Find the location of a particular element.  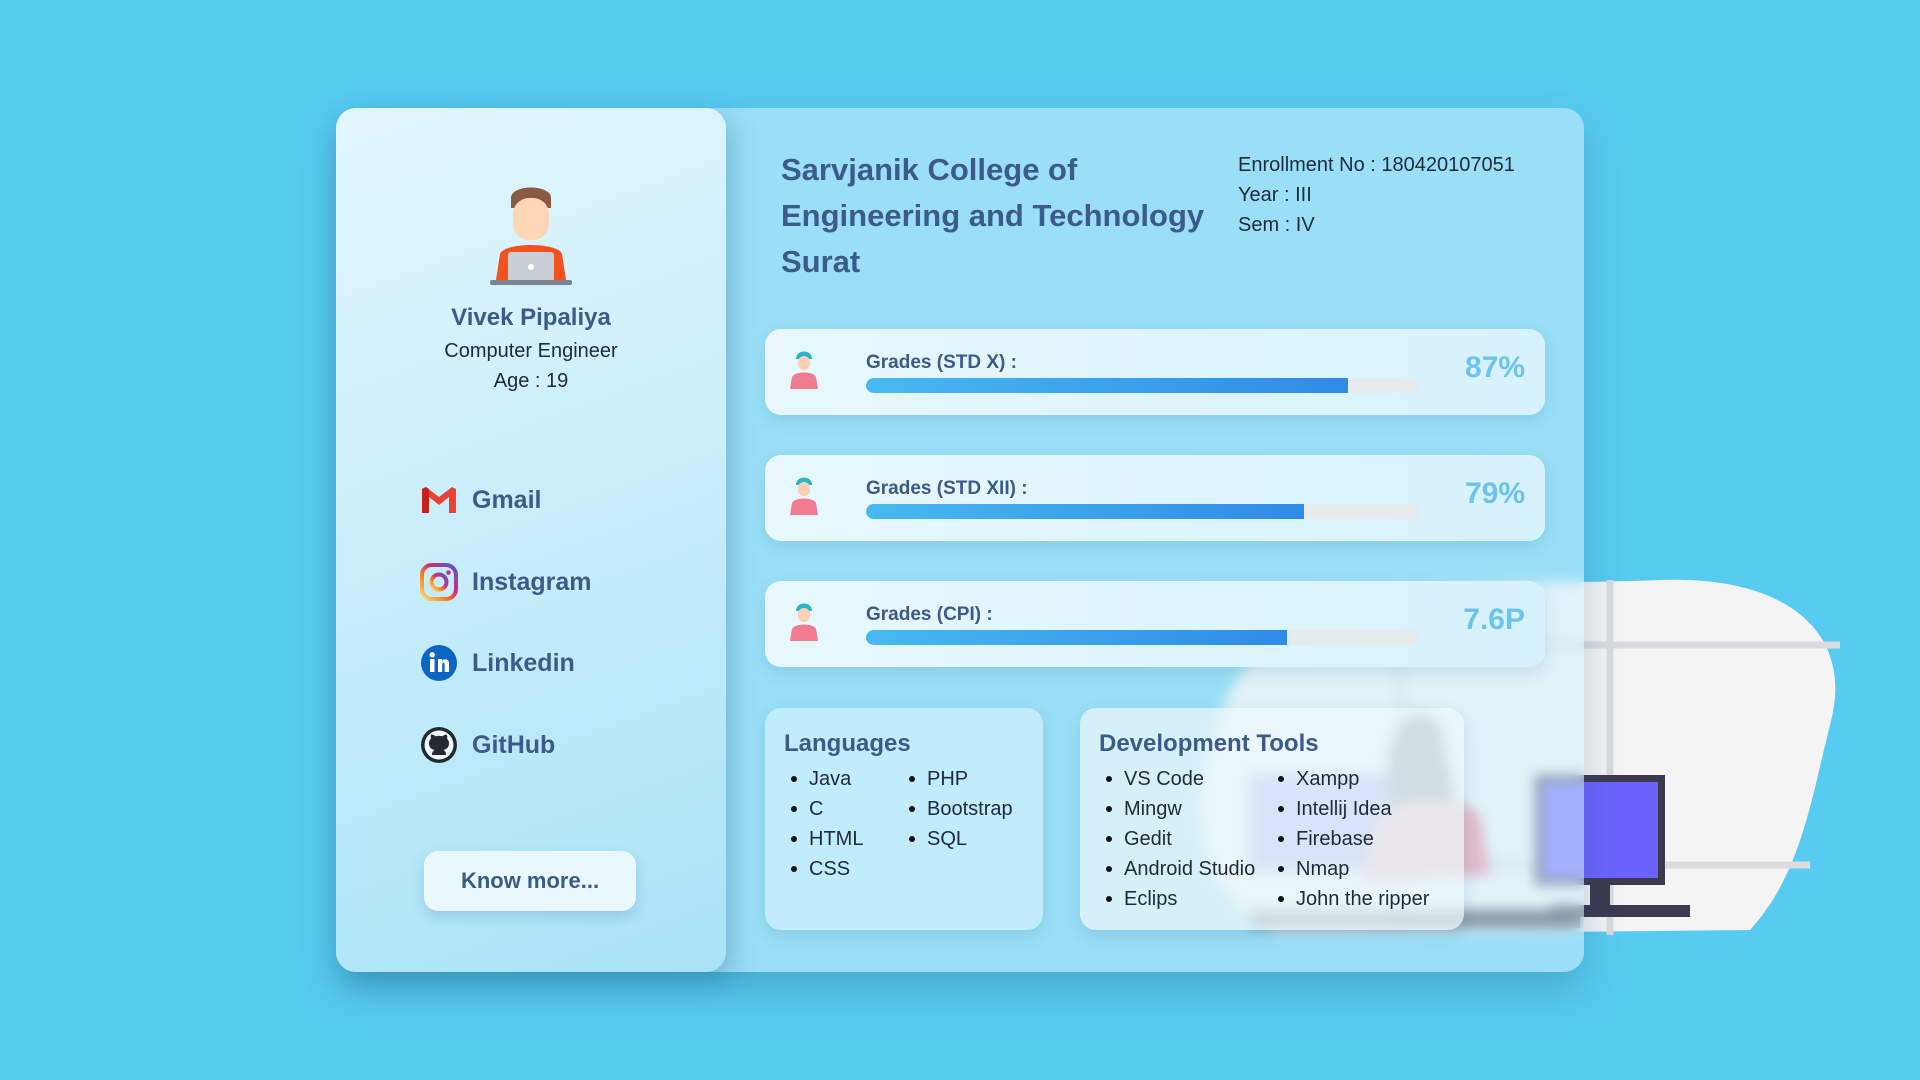

list-item: CSS is located at coordinates (848, 869).